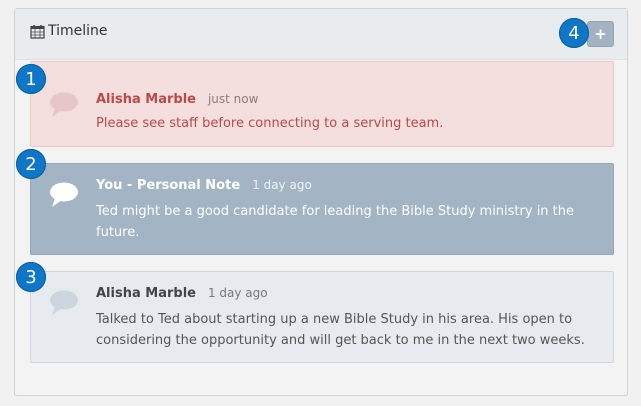  I want to click on callout-badge-3: 3, so click(31, 277).